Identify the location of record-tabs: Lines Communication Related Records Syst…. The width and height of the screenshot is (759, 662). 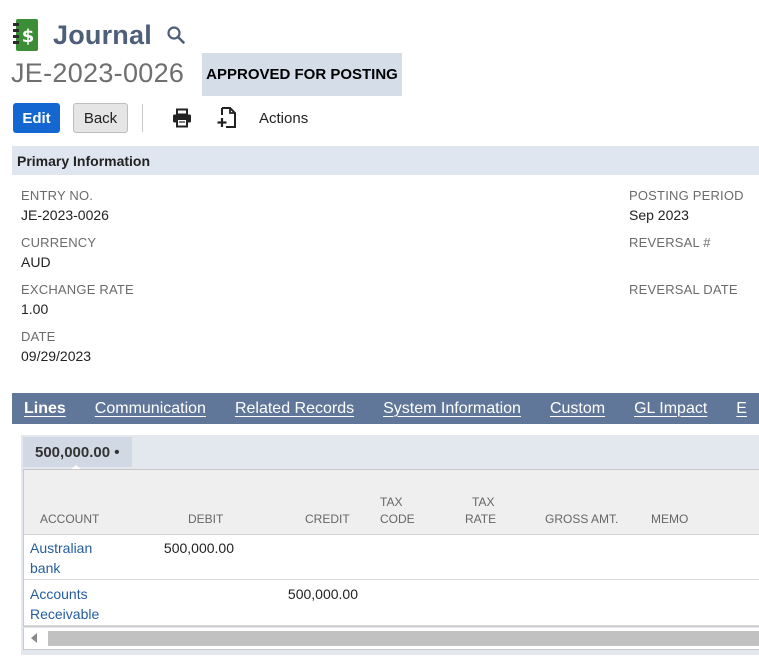
(385, 408).